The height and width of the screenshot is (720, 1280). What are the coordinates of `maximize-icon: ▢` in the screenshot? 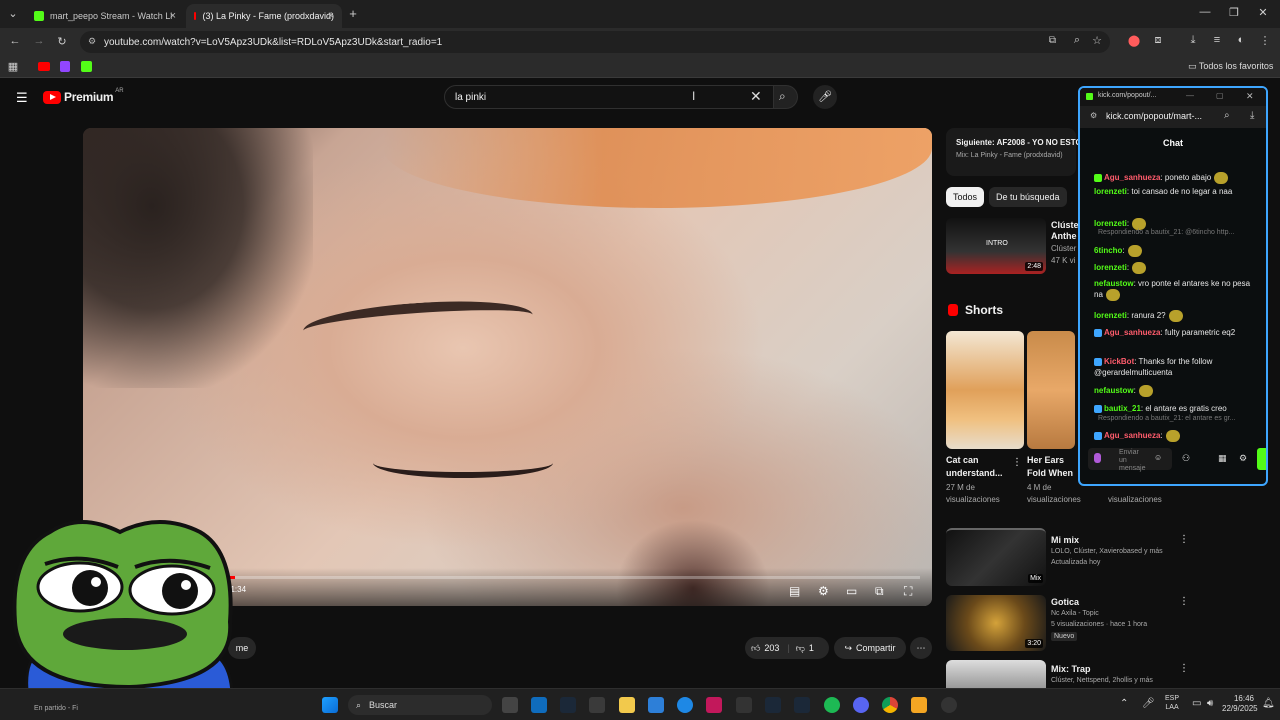 It's located at (1220, 95).